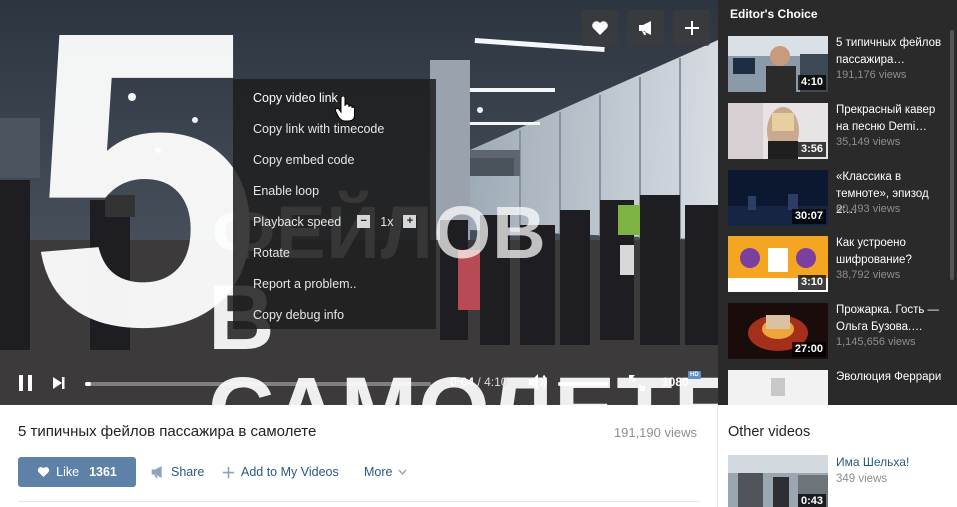  I want to click on time-display: 0:04 / 4:10, so click(478, 382).